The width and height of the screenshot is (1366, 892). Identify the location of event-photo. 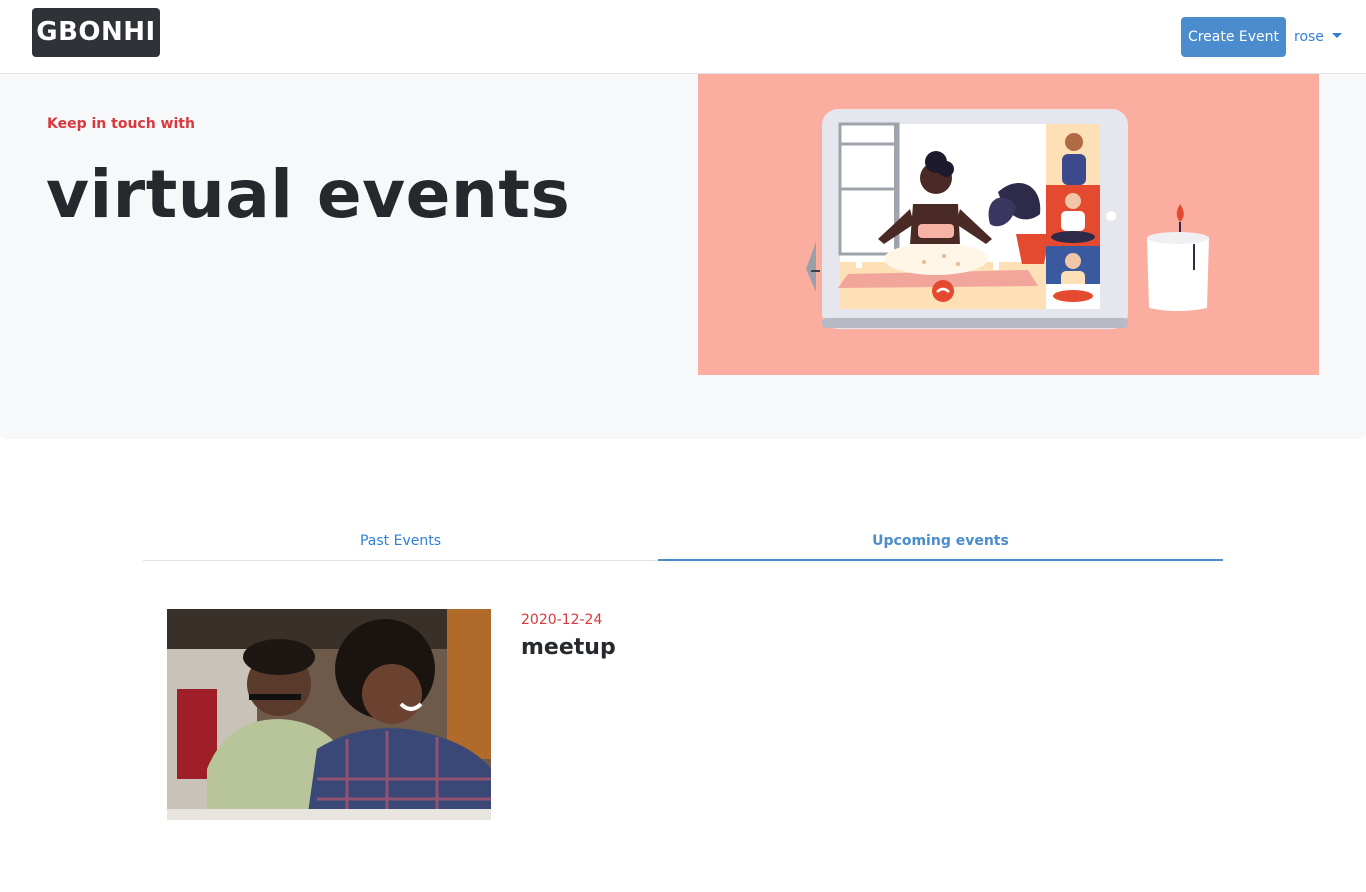
(329, 714).